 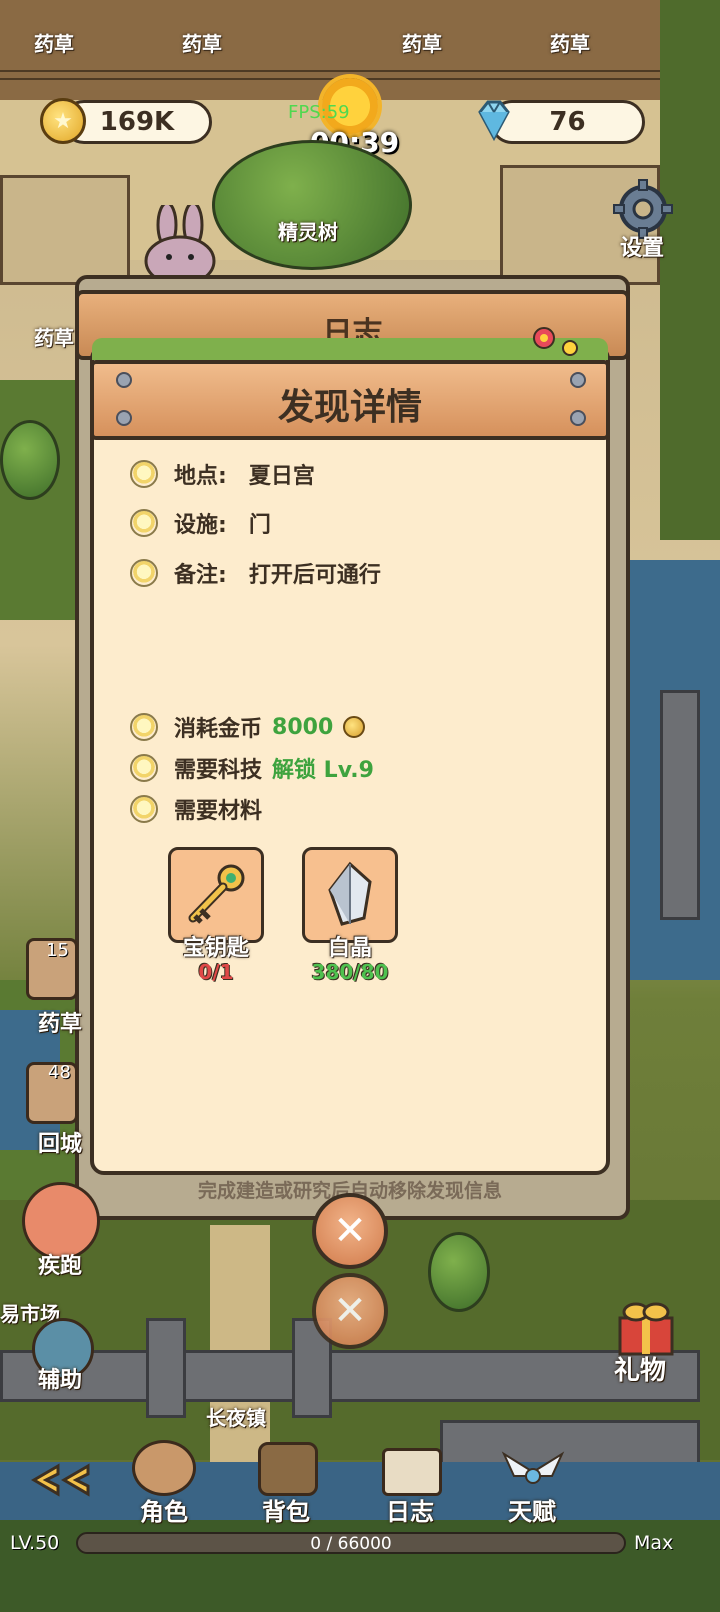 I want to click on flower-icon, so click(x=555, y=341).